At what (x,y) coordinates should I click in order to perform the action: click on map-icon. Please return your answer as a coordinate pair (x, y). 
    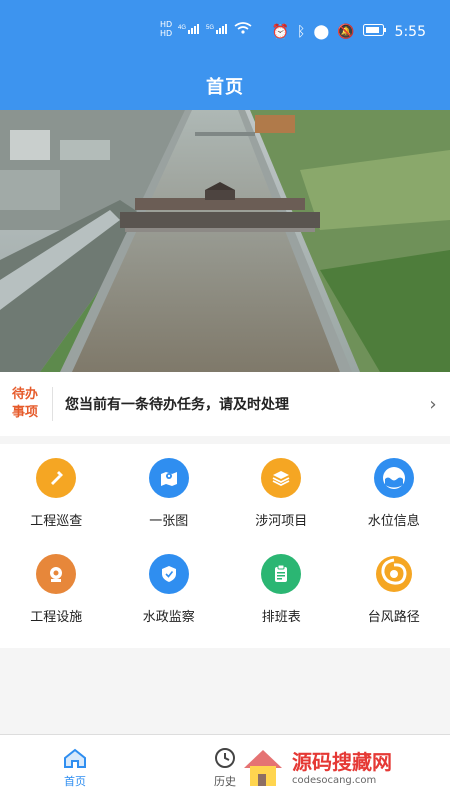
    Looking at the image, I should click on (168, 478).